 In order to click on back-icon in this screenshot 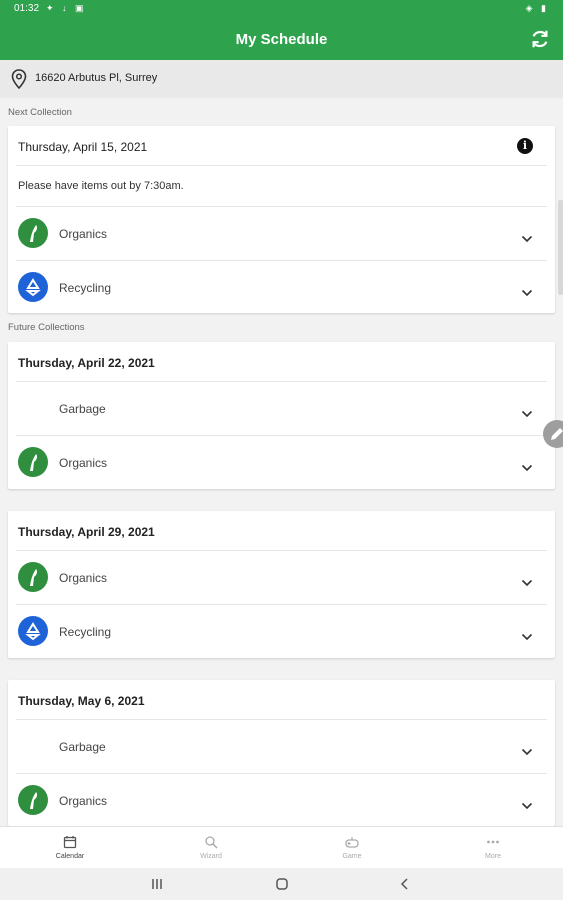, I will do `click(405, 884)`.